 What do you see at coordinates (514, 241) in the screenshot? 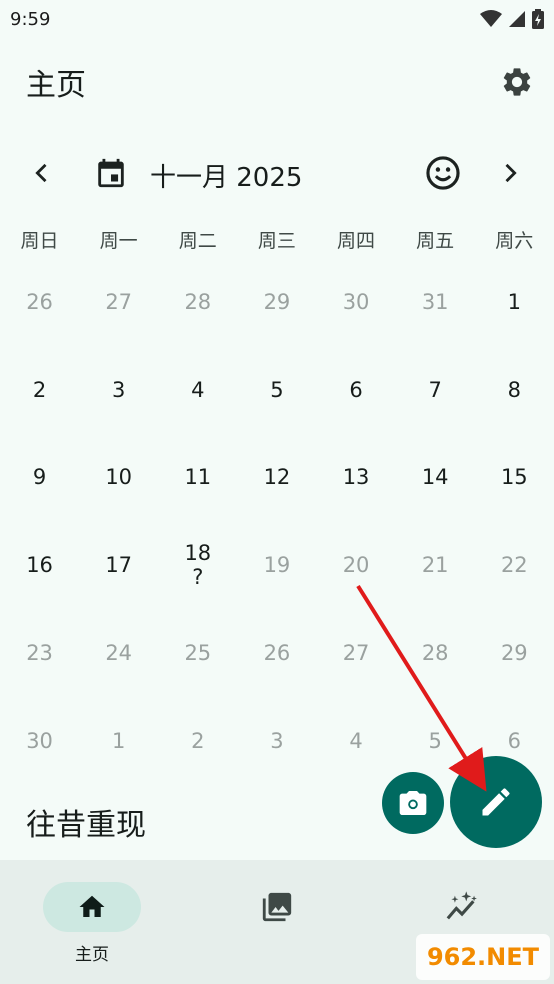
I see `weekday-label: 周六` at bounding box center [514, 241].